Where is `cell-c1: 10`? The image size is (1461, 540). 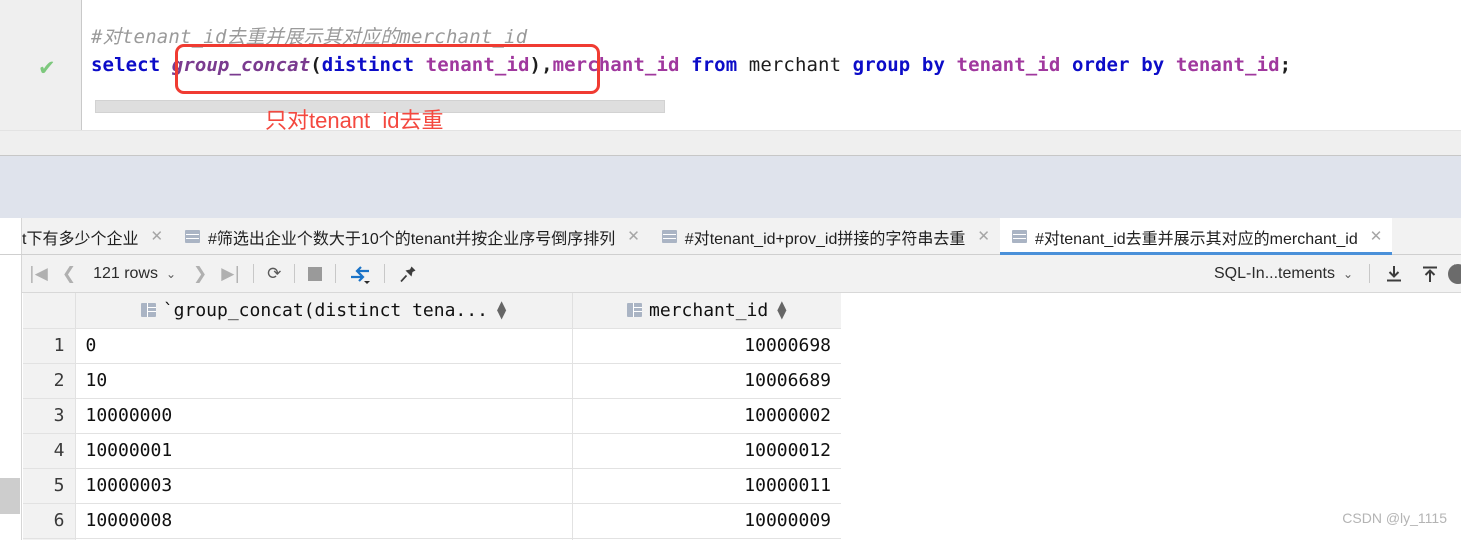
cell-c1: 10 is located at coordinates (323, 381).